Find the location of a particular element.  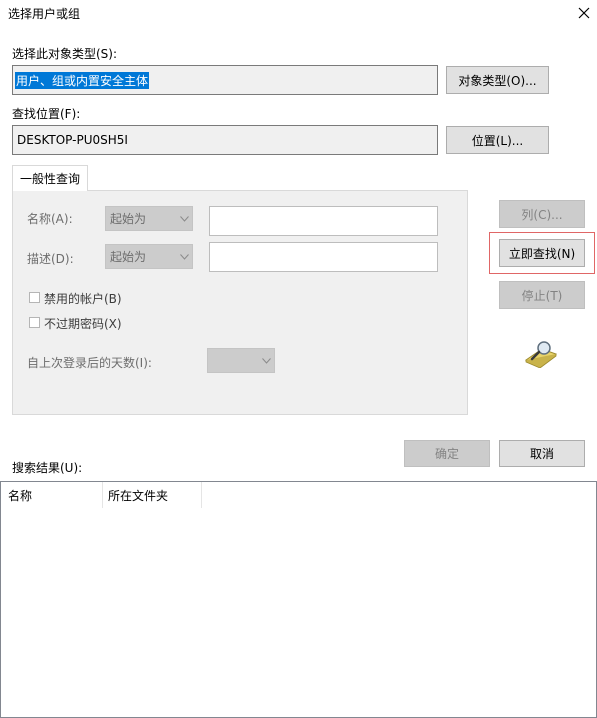

days-since-logon-select is located at coordinates (241, 360).